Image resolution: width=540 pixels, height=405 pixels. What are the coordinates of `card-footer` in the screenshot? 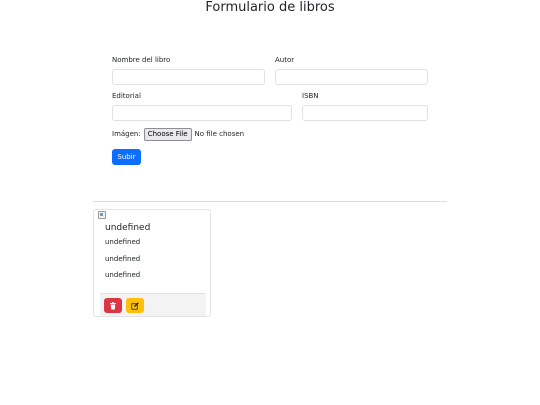 It's located at (153, 304).